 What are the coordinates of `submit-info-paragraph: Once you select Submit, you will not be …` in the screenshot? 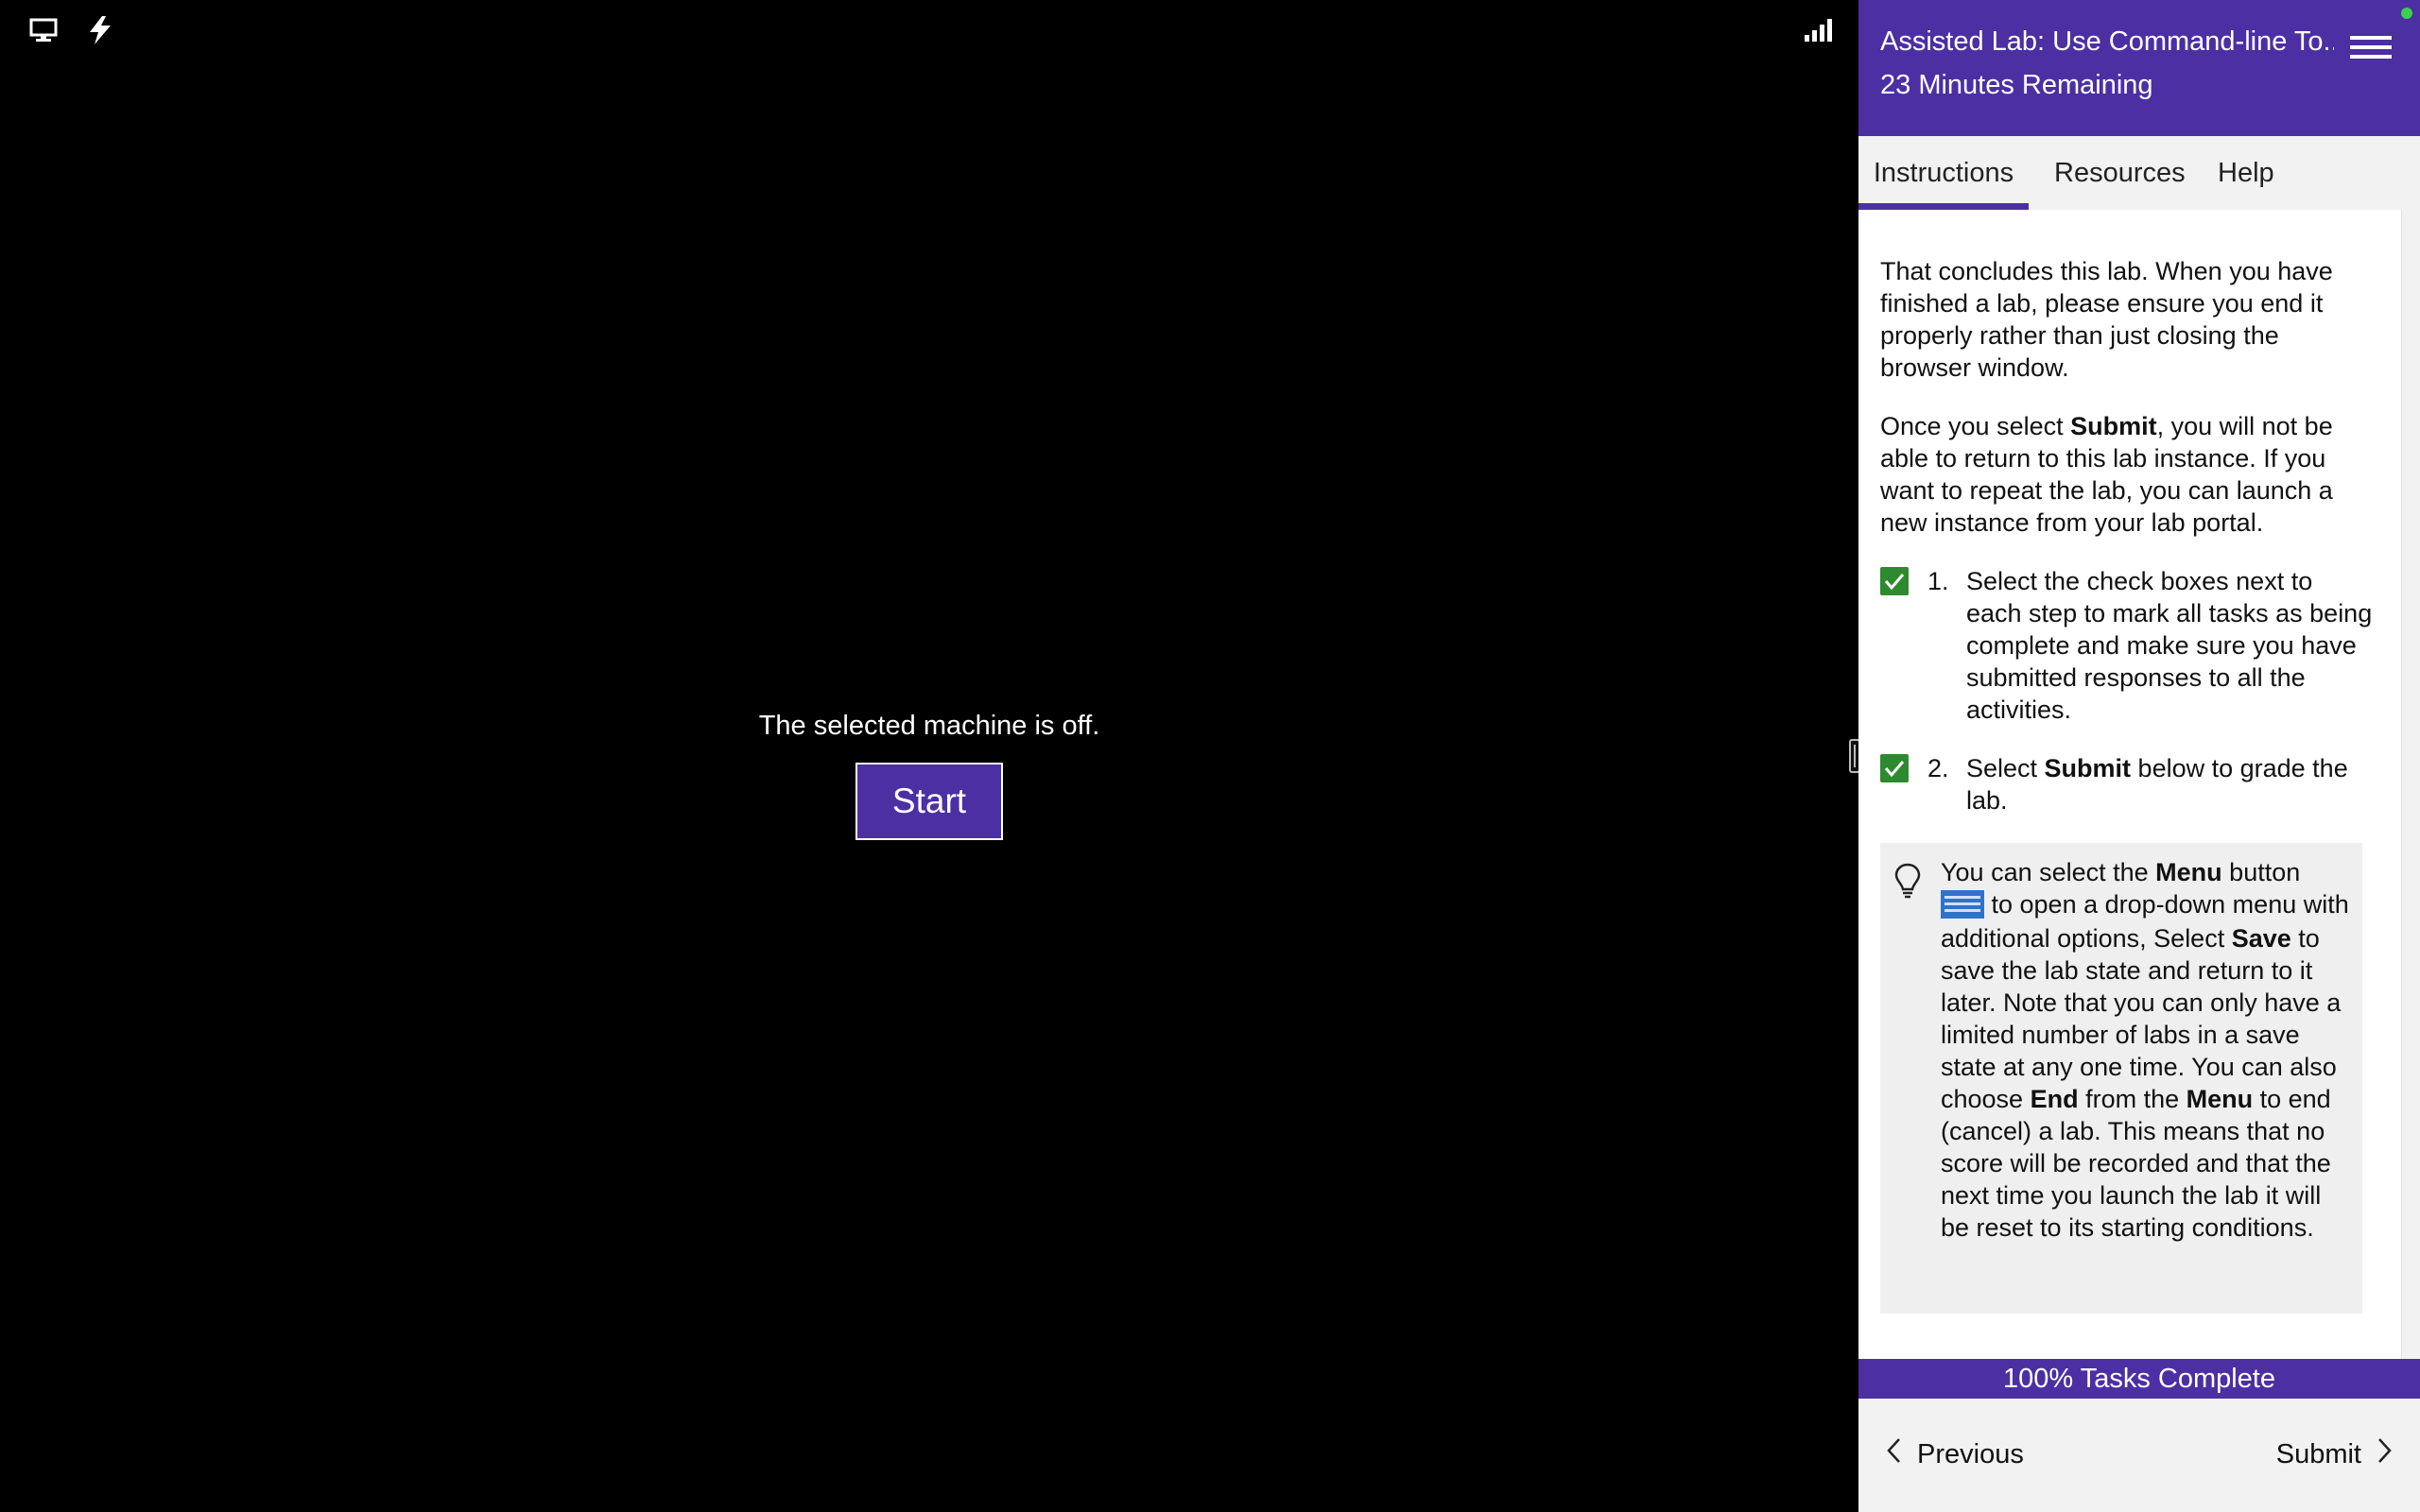 It's located at (2126, 474).